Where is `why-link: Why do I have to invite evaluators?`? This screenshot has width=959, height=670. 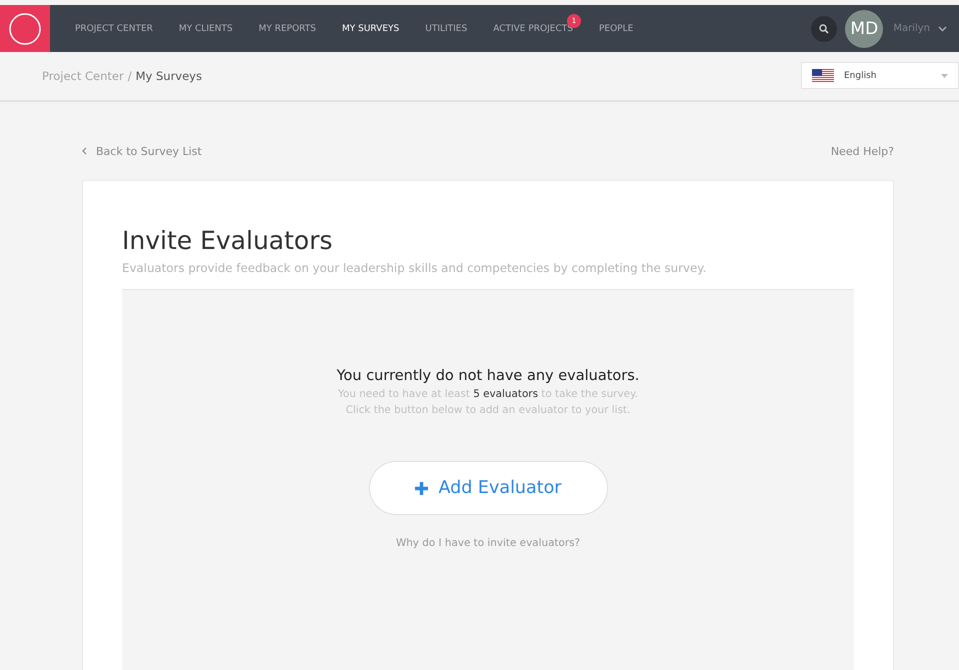
why-link: Why do I have to invite evaluators? is located at coordinates (488, 543).